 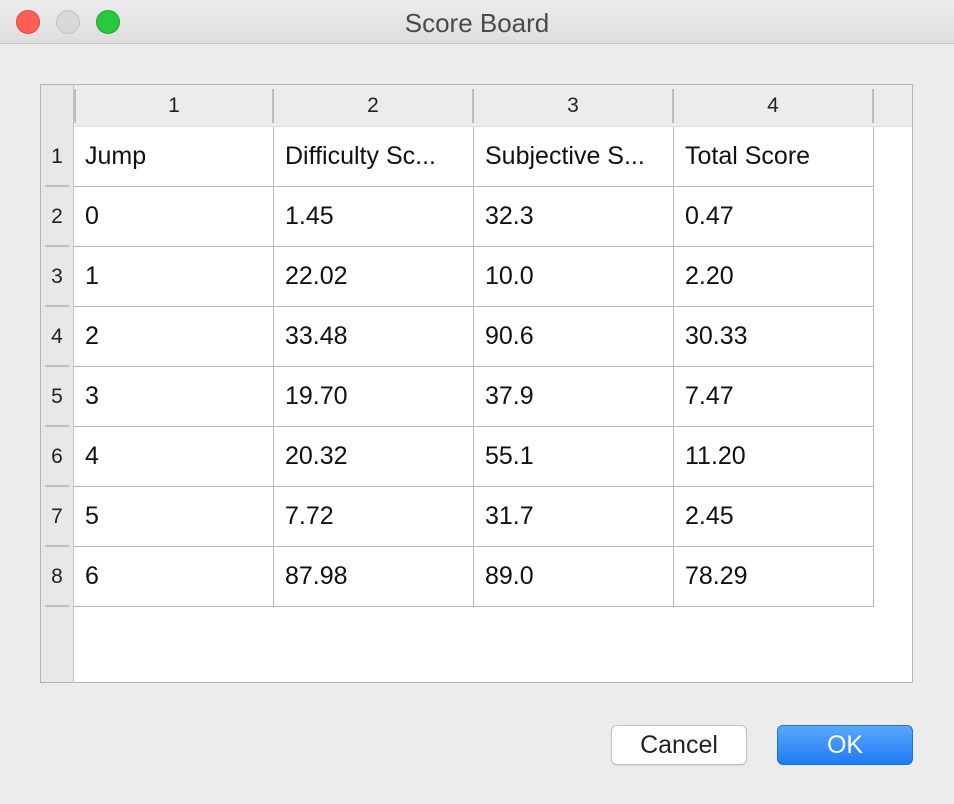 I want to click on table-cell: 89.0, so click(x=574, y=577).